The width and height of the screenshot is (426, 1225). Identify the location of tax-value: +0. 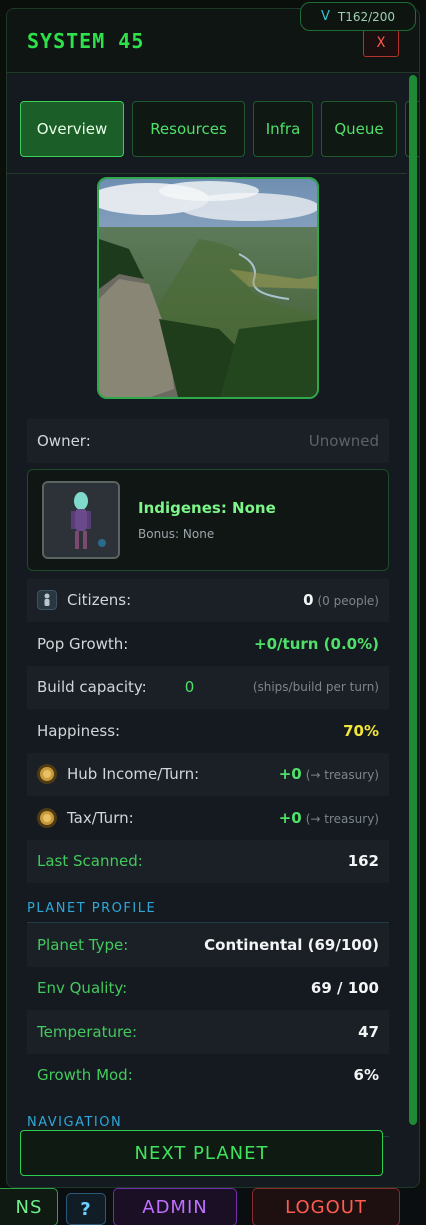
(290, 817).